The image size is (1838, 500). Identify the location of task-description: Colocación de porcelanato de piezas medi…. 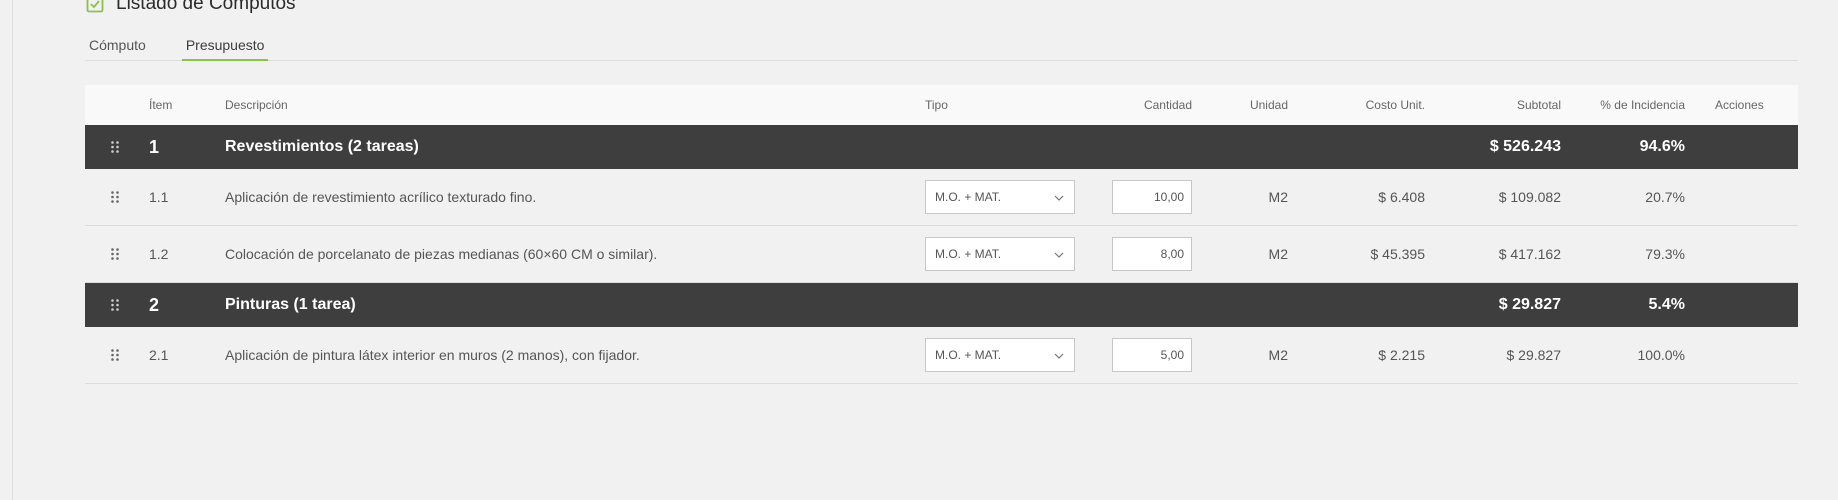
(441, 254).